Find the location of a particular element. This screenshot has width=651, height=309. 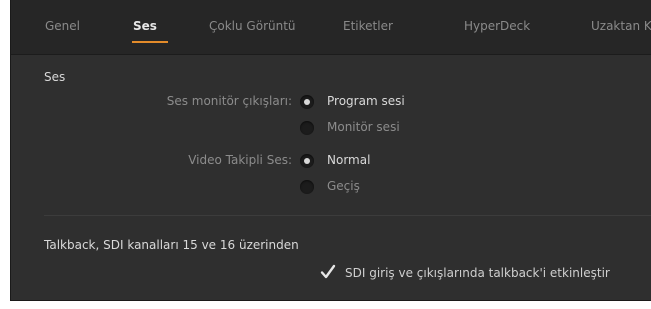

section-divider is located at coordinates (347, 215).